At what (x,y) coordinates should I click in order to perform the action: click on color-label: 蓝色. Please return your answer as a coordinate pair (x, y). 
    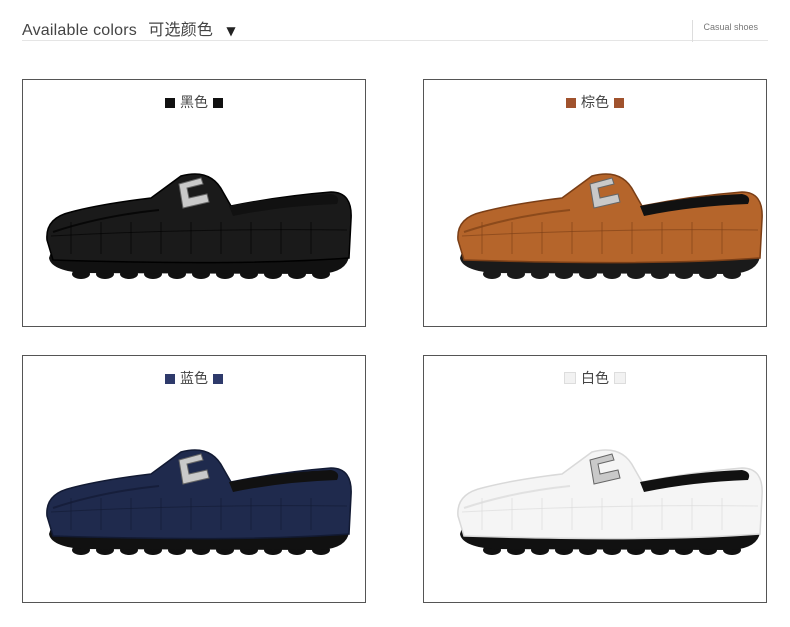
    Looking at the image, I should click on (194, 378).